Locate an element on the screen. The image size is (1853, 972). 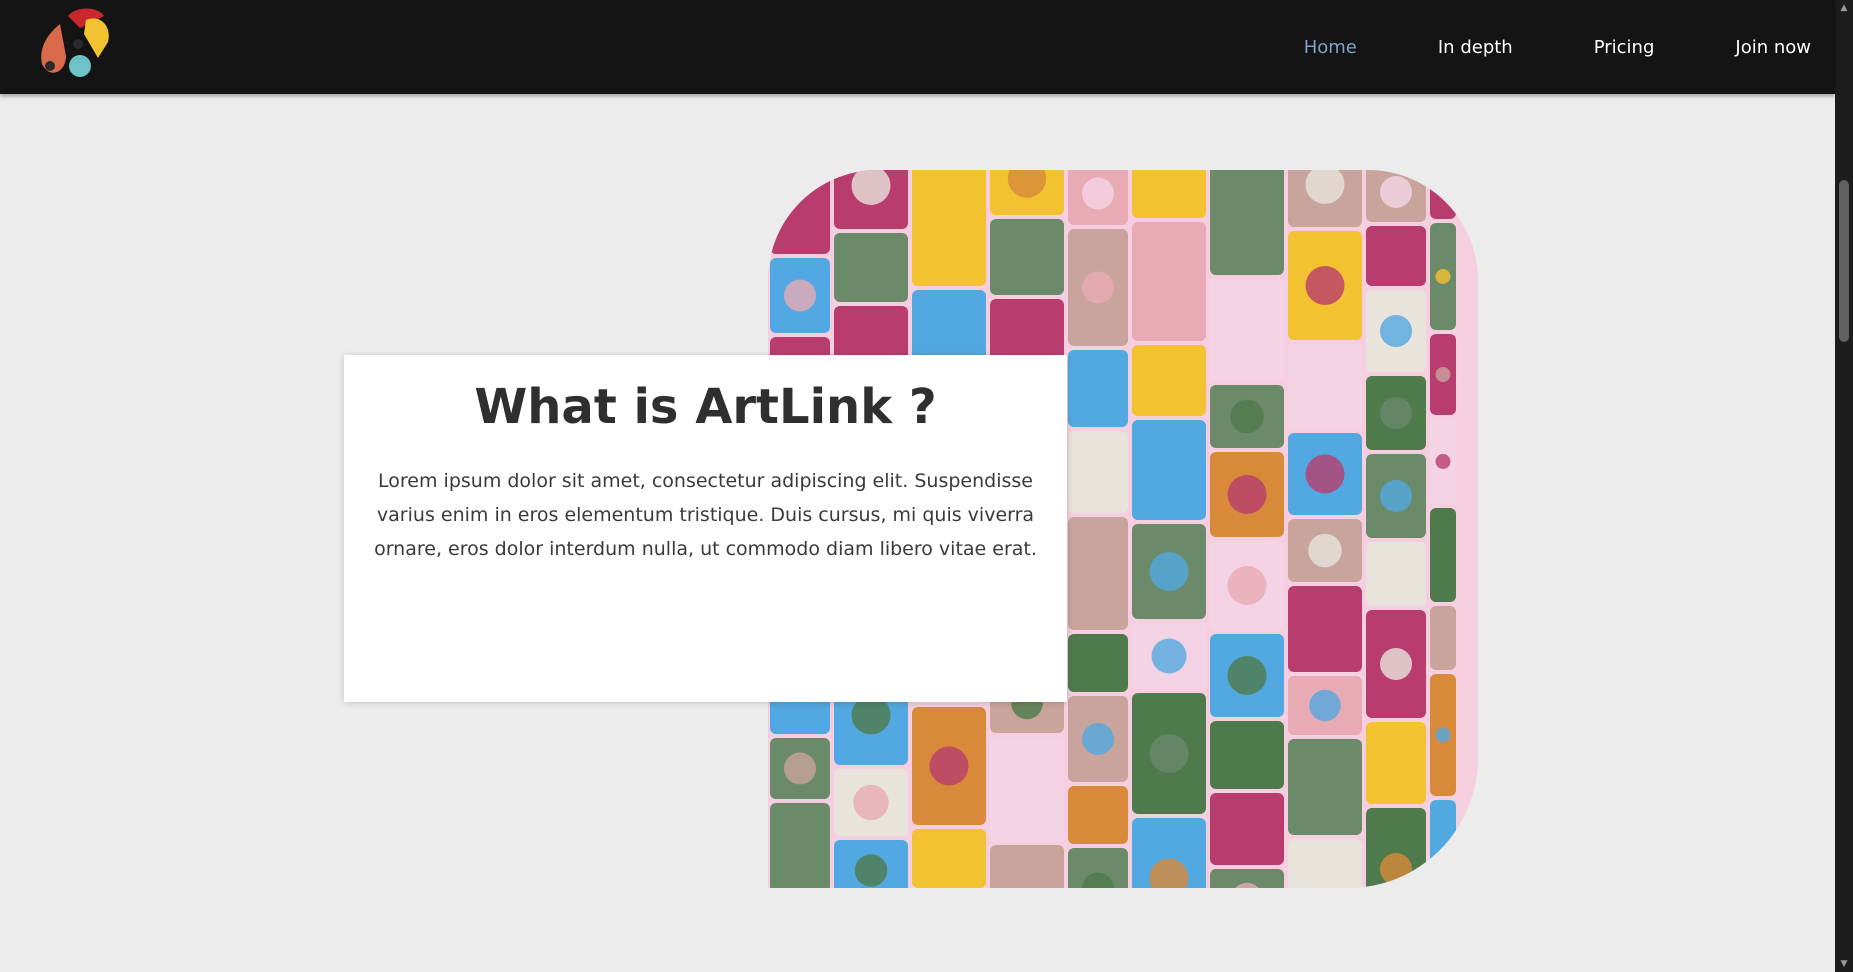
top-navbar: Home In depth Pricing Join now is located at coordinates (917, 47).